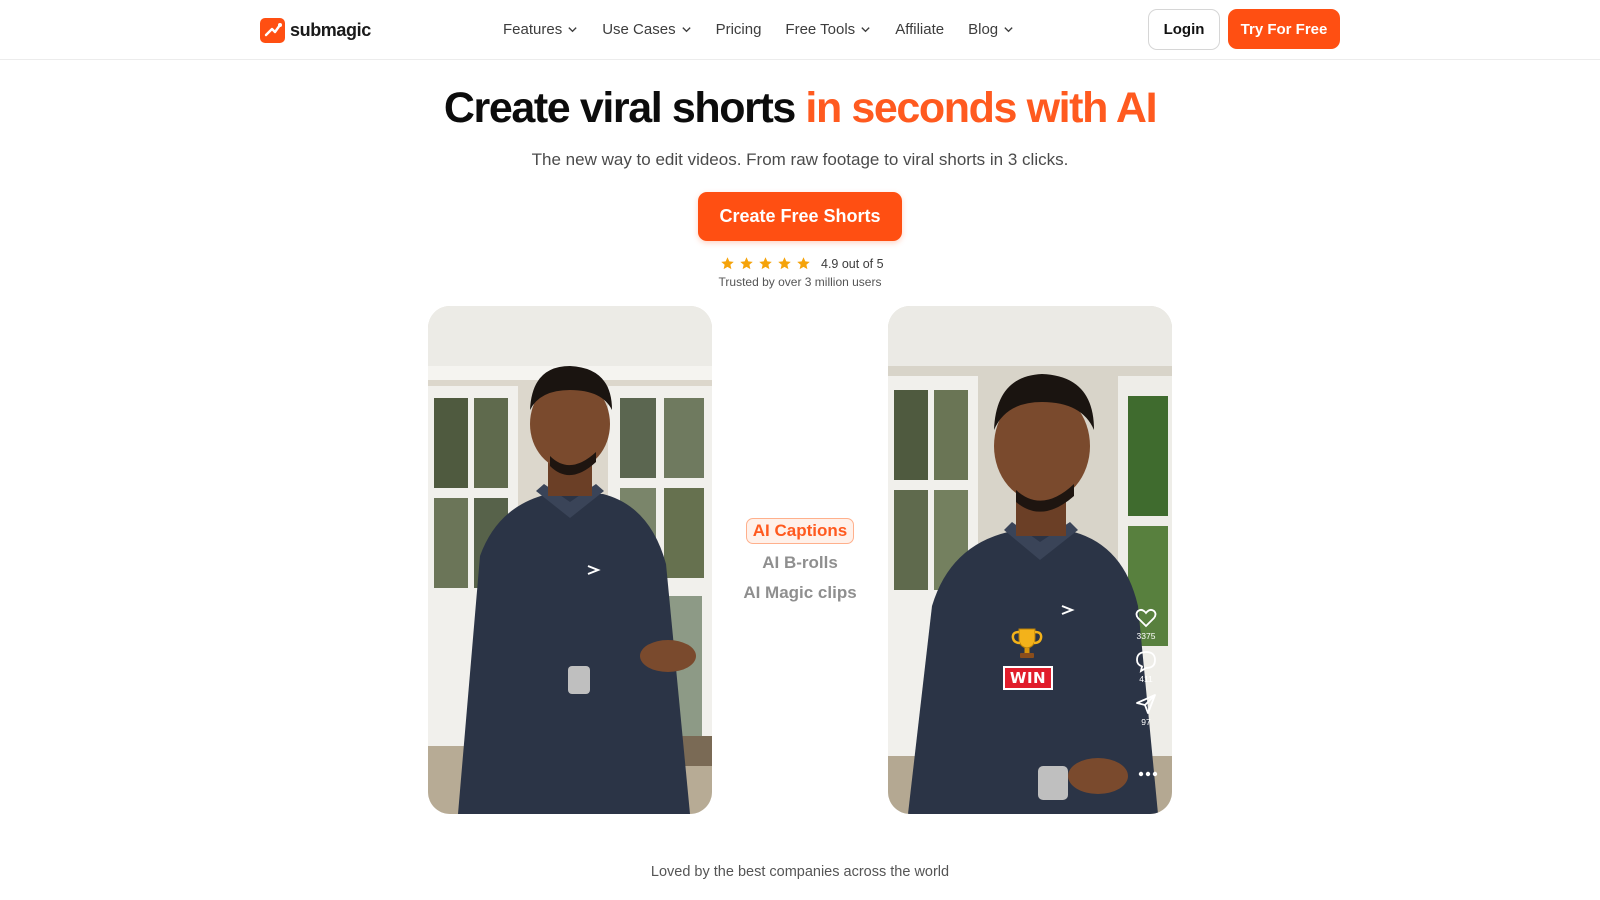 This screenshot has height=900, width=1600. Describe the element at coordinates (533, 29) in the screenshot. I see `nav-item-label: Features` at that location.